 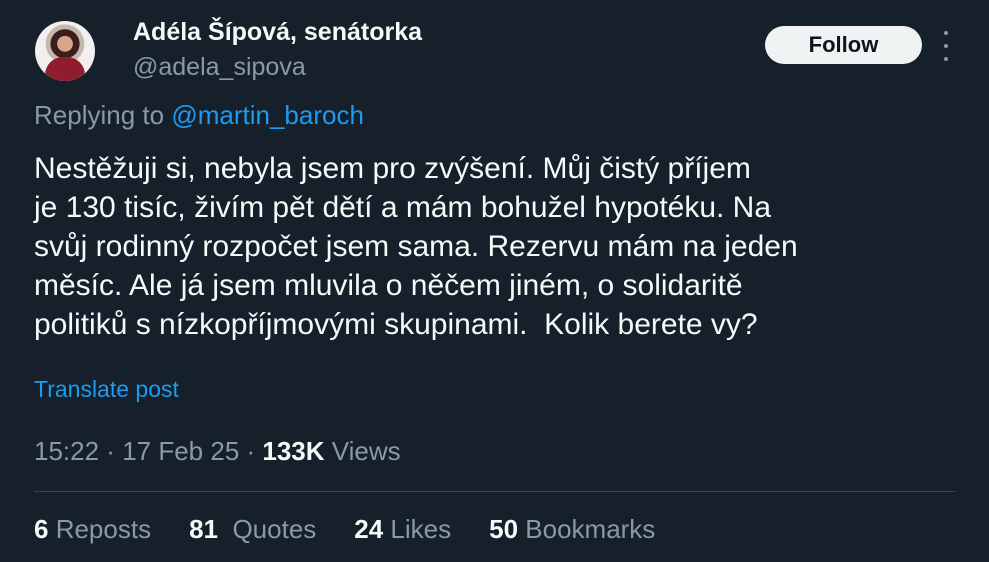 I want to click on likes-stat: 24 Likes, so click(x=402, y=529).